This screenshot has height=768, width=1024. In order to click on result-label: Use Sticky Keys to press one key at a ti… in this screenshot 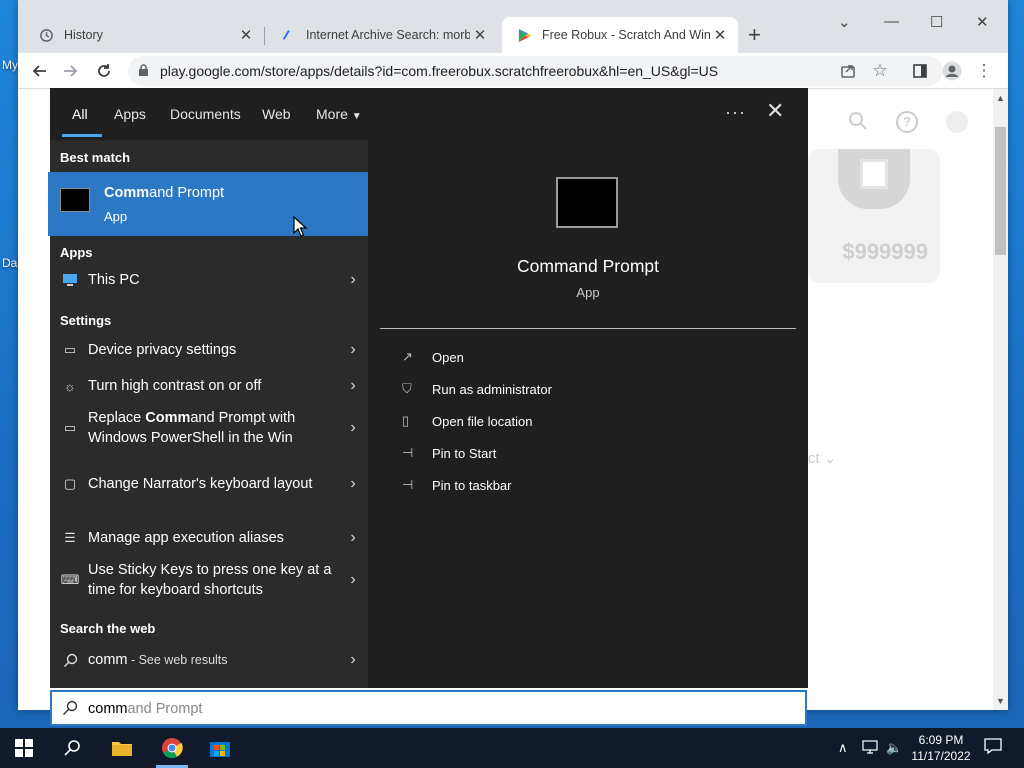, I will do `click(210, 580)`.